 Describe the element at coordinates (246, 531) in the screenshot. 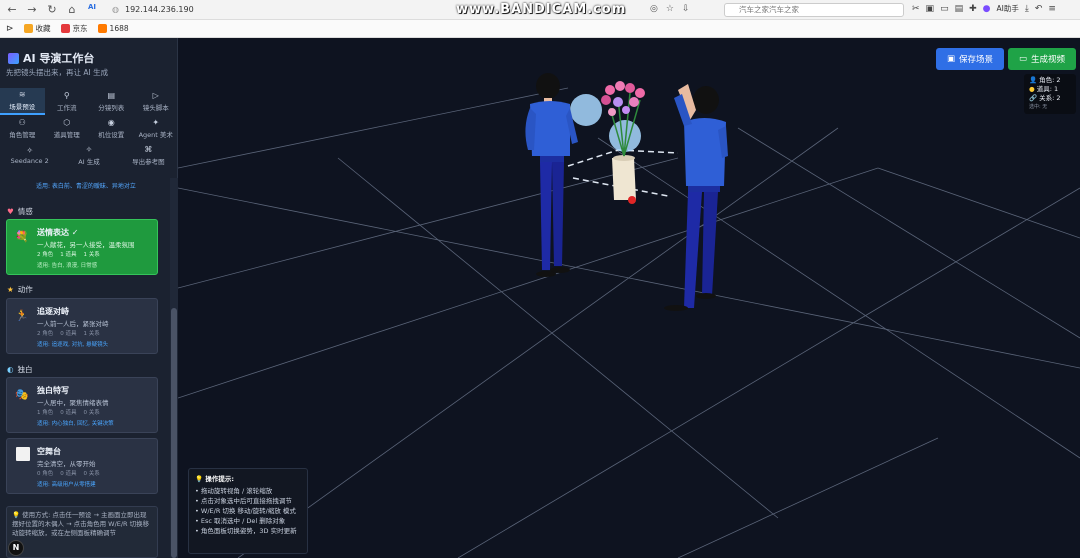

I see `tip-line: • 角色面板切换姿势，3D 实时更新` at that location.